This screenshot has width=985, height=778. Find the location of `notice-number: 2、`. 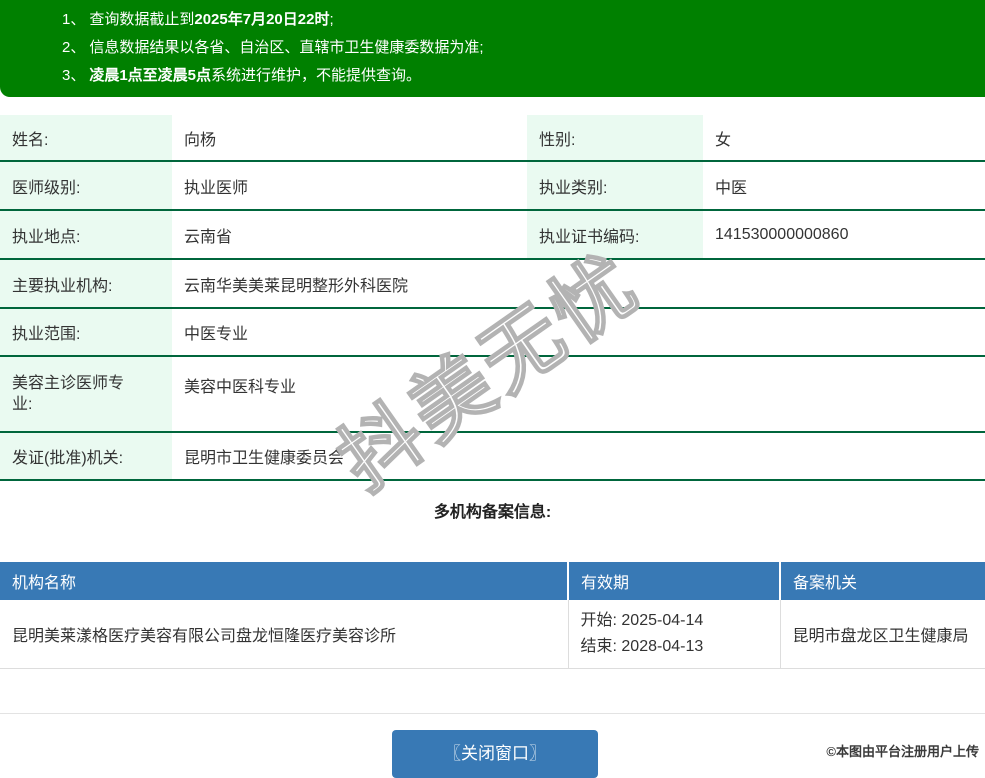

notice-number: 2、 is located at coordinates (74, 47).